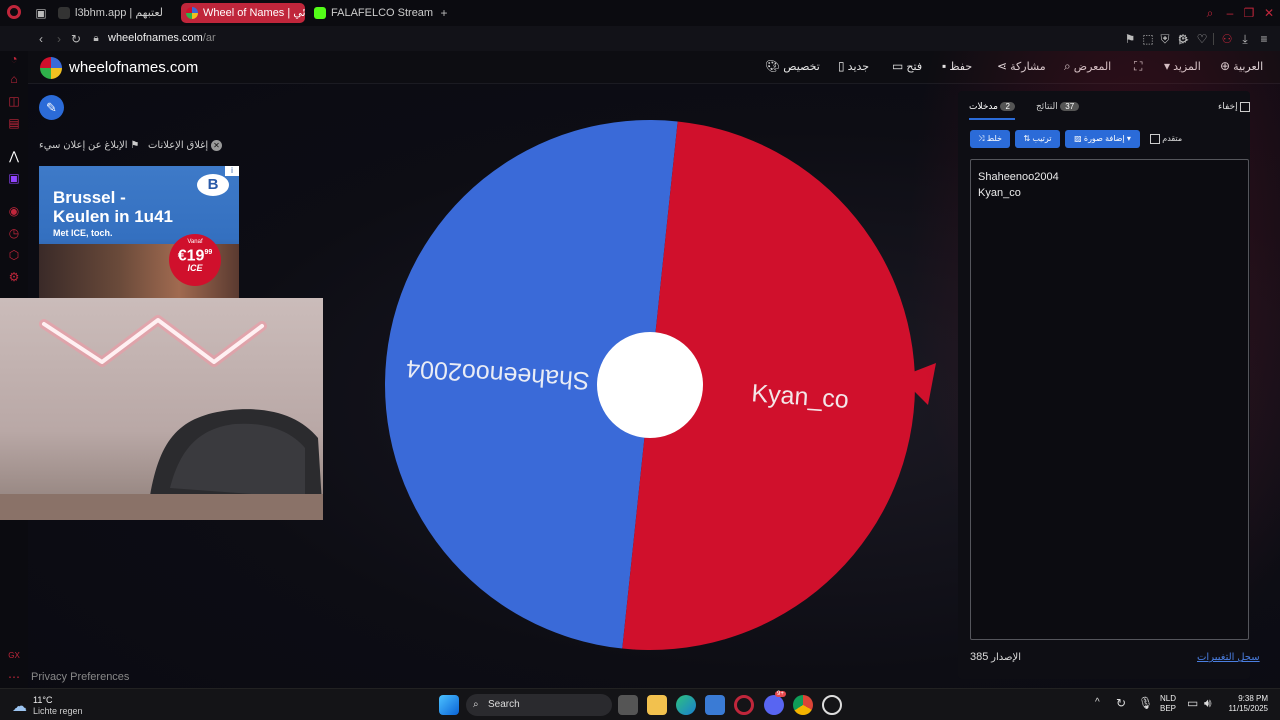  What do you see at coordinates (1168, 704) in the screenshot?
I see `language-indicator: NLD BEP` at bounding box center [1168, 704].